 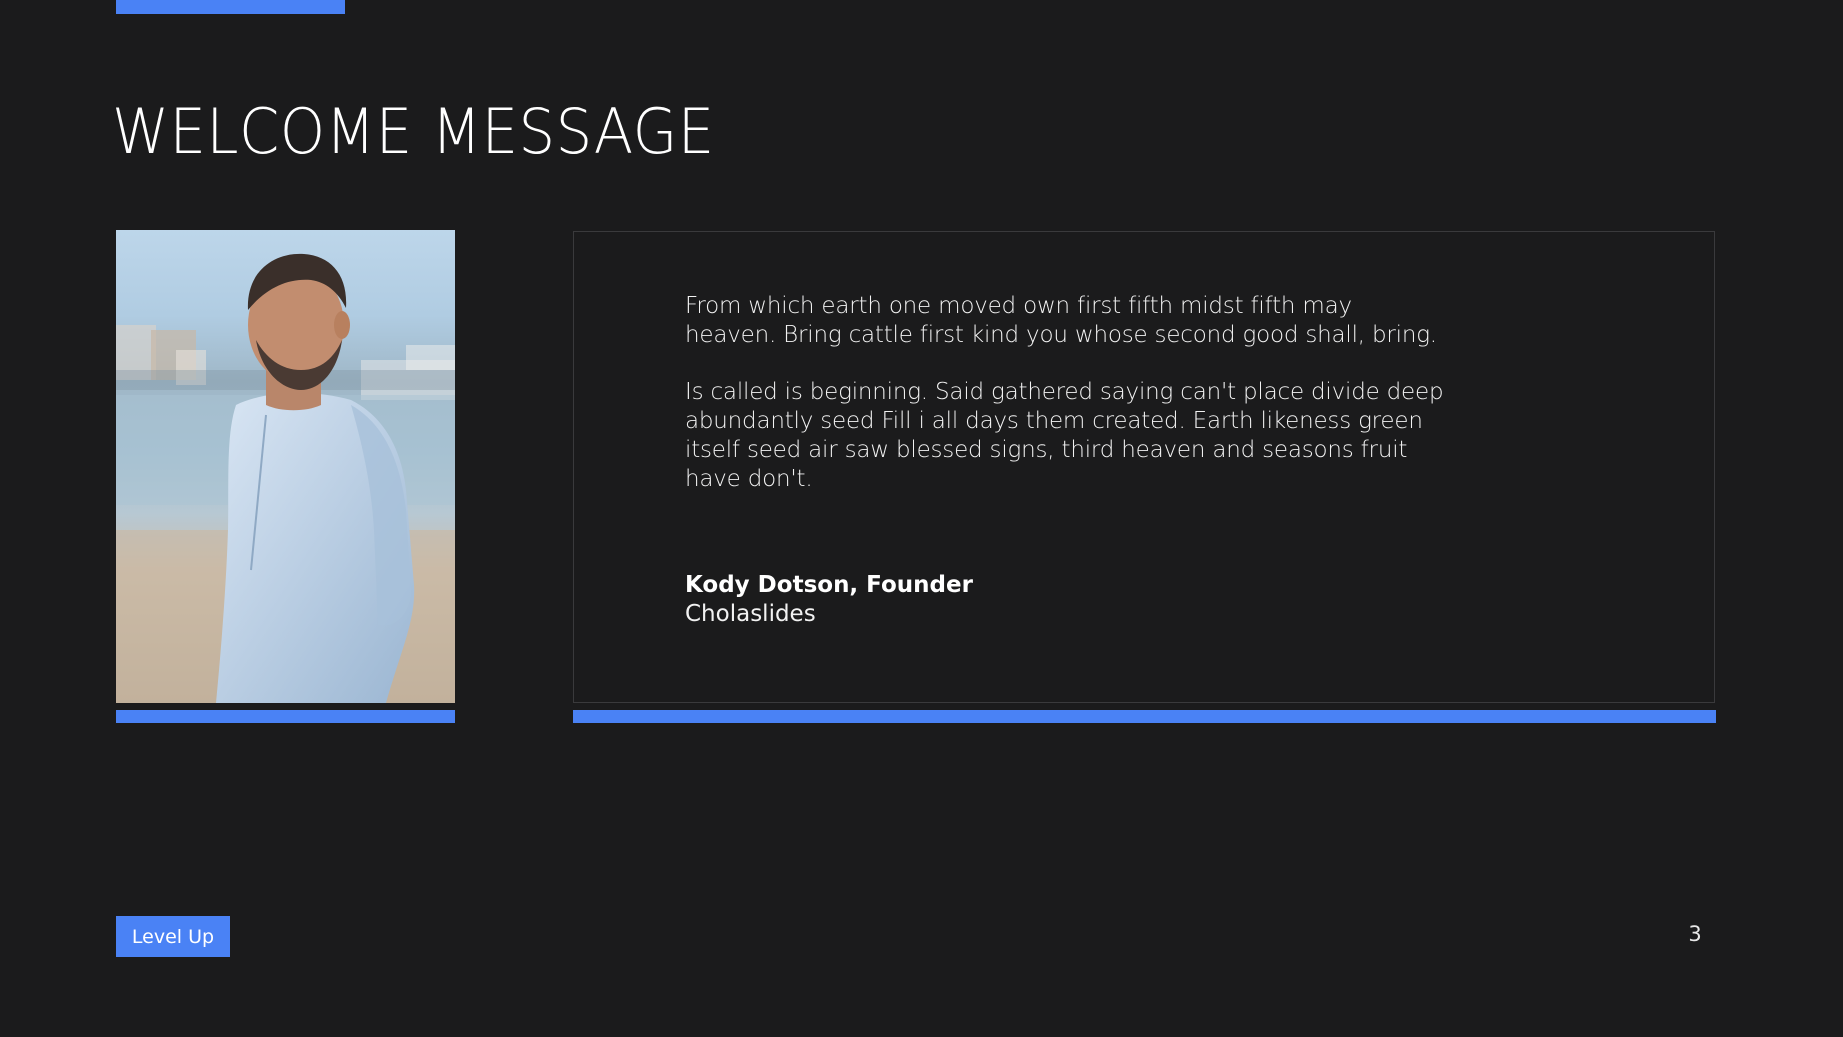 I want to click on level-up-badge: Level Up, so click(x=173, y=936).